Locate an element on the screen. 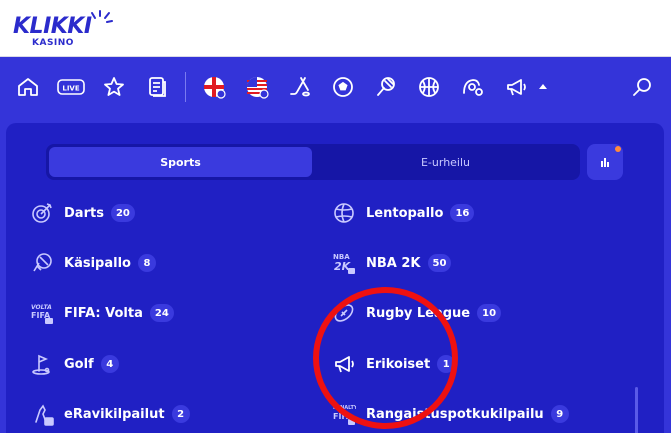  list-item-label: Lentopallo is located at coordinates (405, 213).